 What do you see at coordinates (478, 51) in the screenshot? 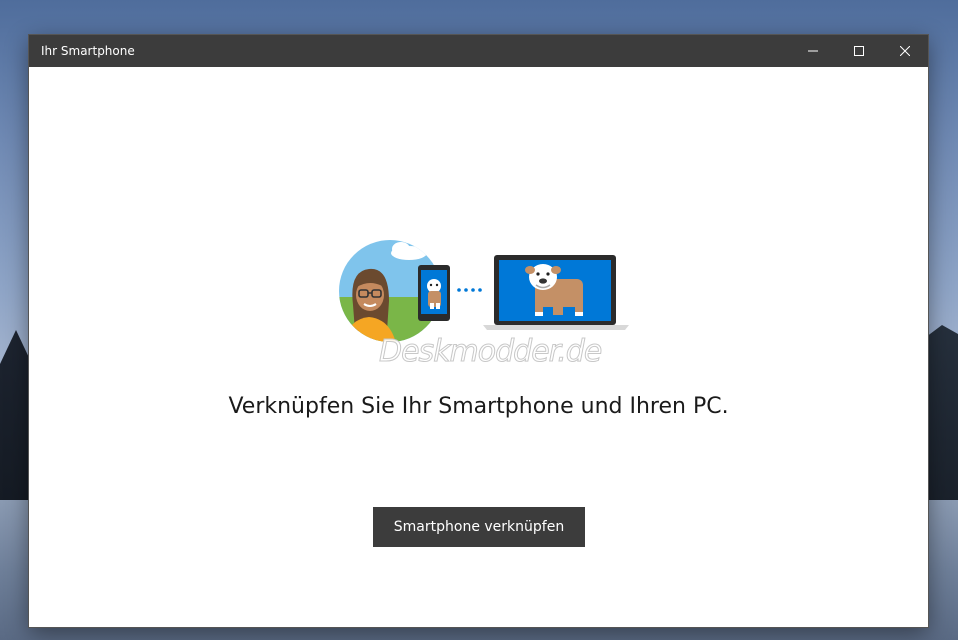
I see `title-bar: Ihr Smartphone` at bounding box center [478, 51].